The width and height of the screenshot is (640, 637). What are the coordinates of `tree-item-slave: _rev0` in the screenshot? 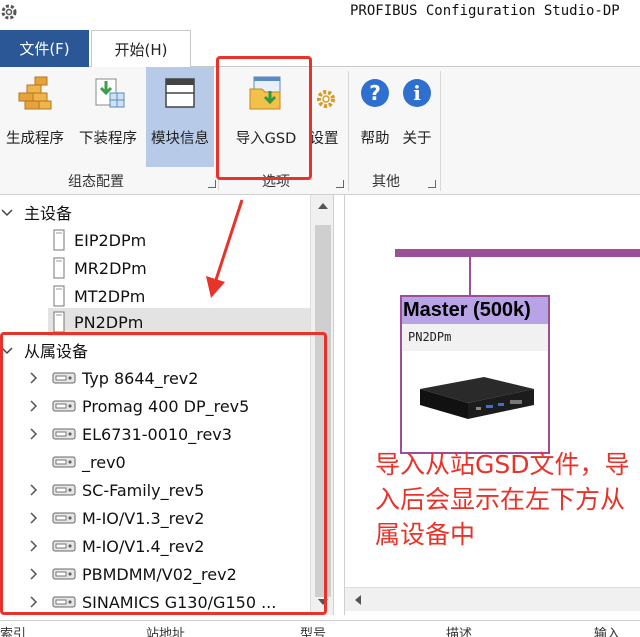 It's located at (76, 462).